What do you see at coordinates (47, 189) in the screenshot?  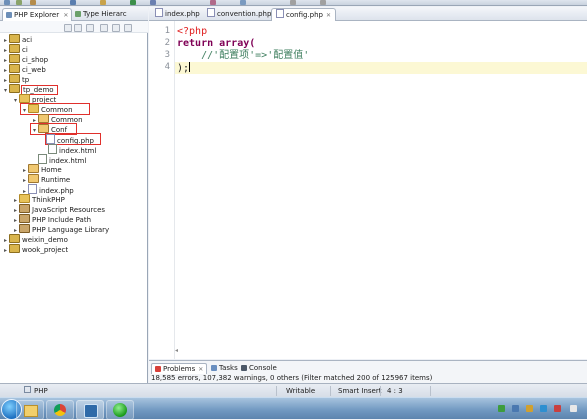 I see `tree-item-index-php: ▸ index.php` at bounding box center [47, 189].